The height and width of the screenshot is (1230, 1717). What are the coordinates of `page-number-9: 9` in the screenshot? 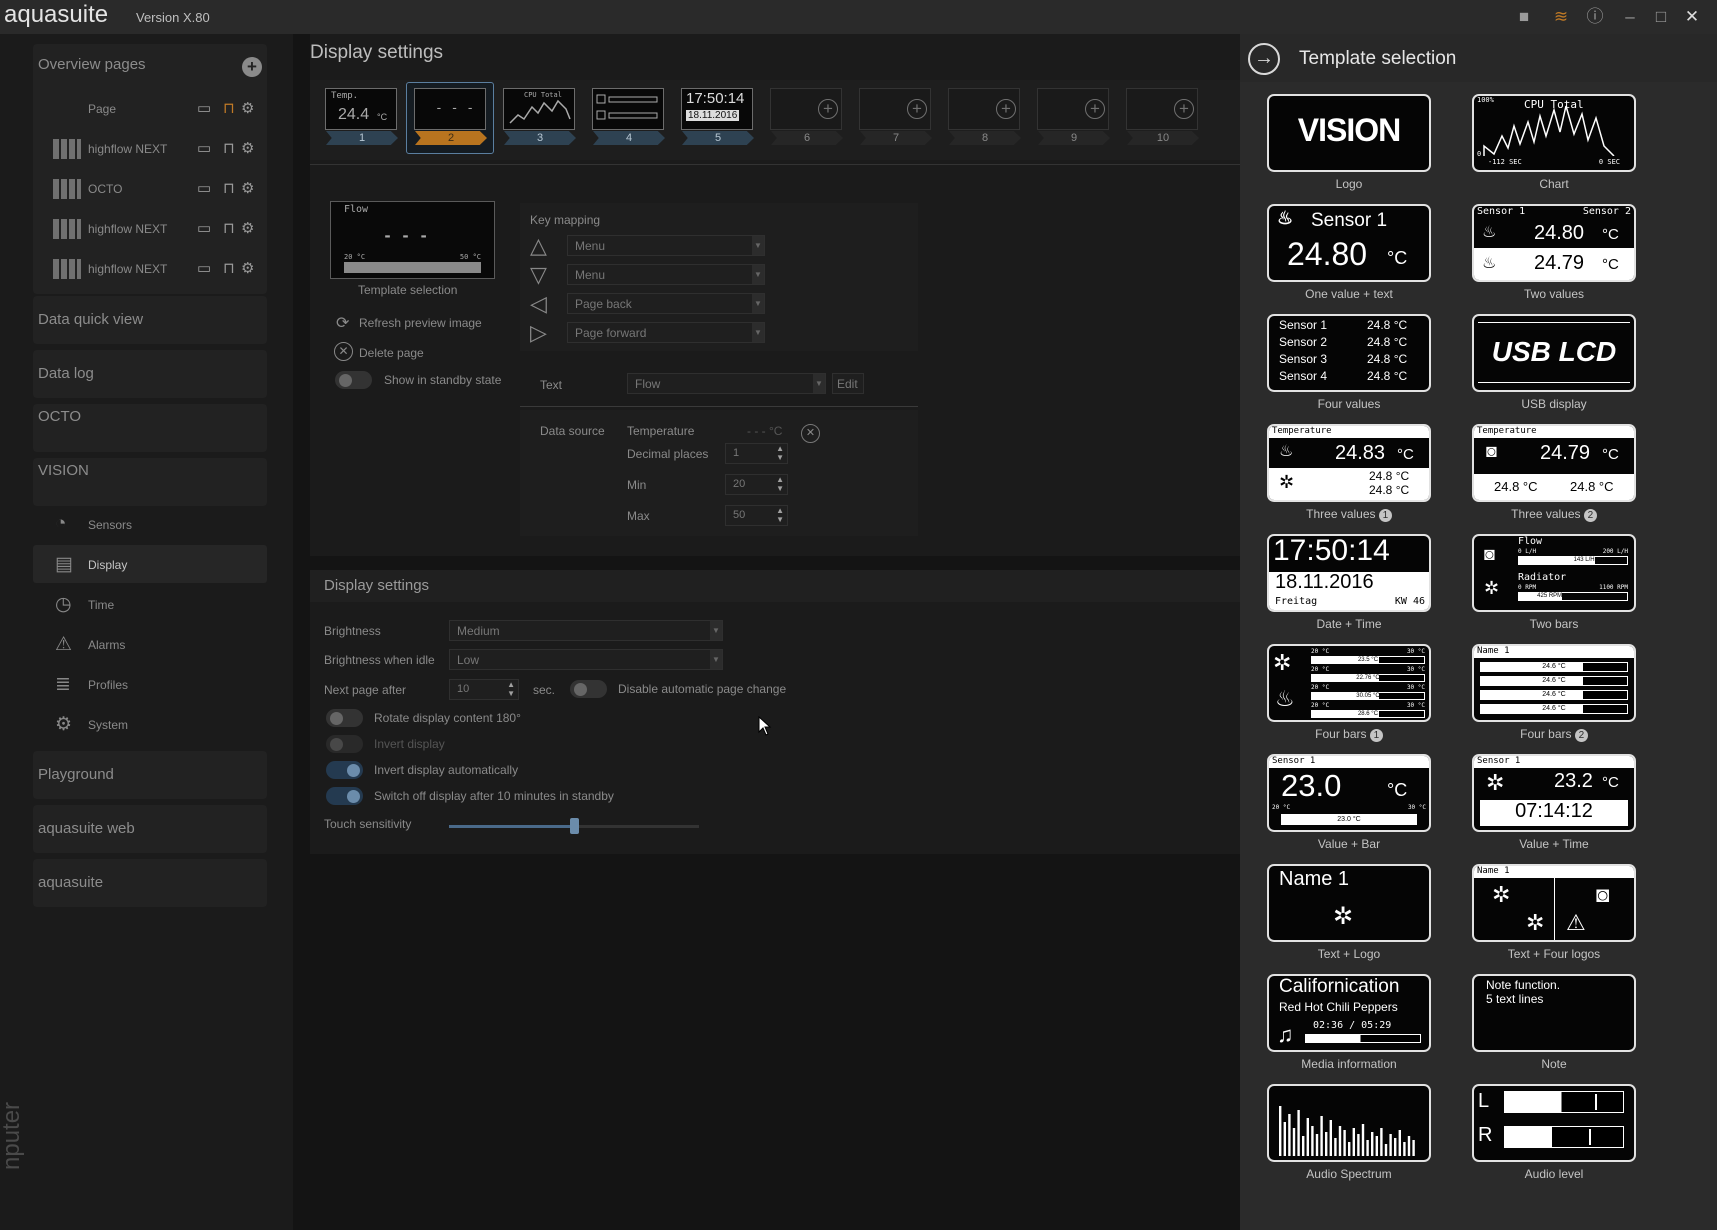 It's located at (1074, 138).